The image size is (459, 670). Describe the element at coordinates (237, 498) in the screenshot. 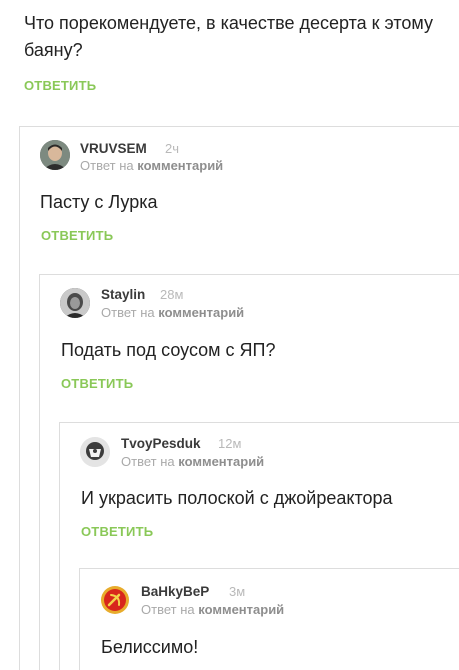

I see `comment-text: И украсить полоской с джойреактора` at that location.